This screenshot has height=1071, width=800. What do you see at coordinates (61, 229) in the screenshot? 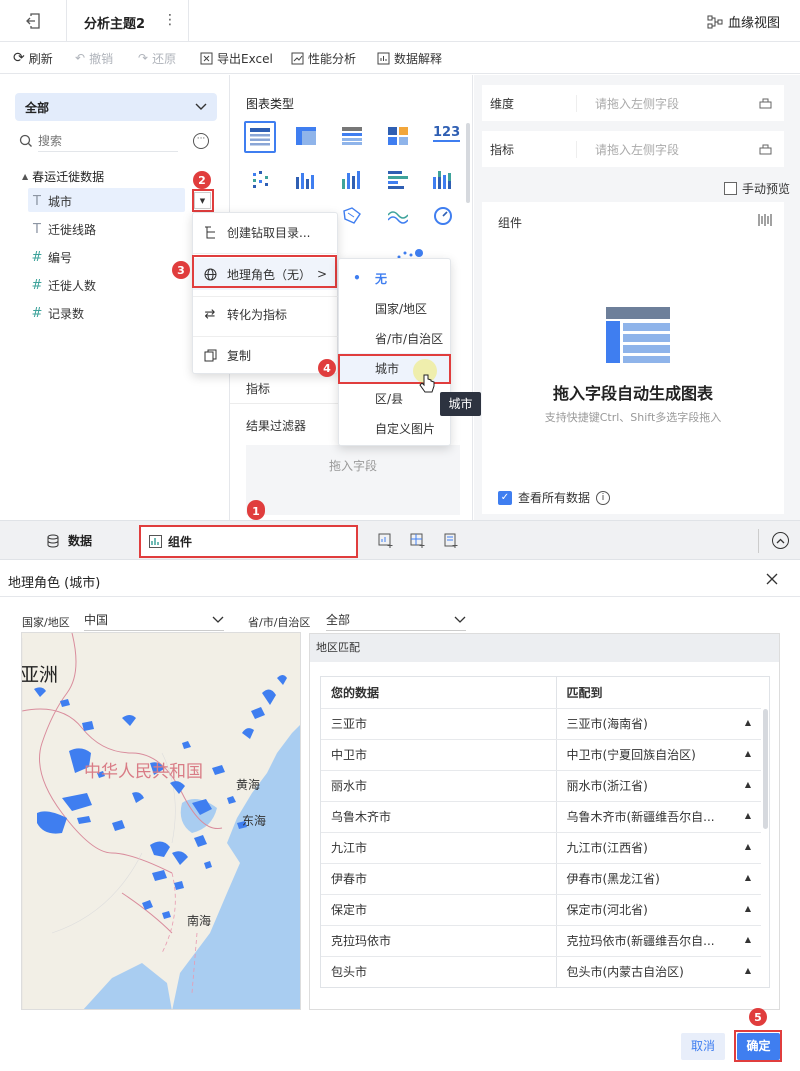
I see `field-item: T 迁徙线路` at bounding box center [61, 229].